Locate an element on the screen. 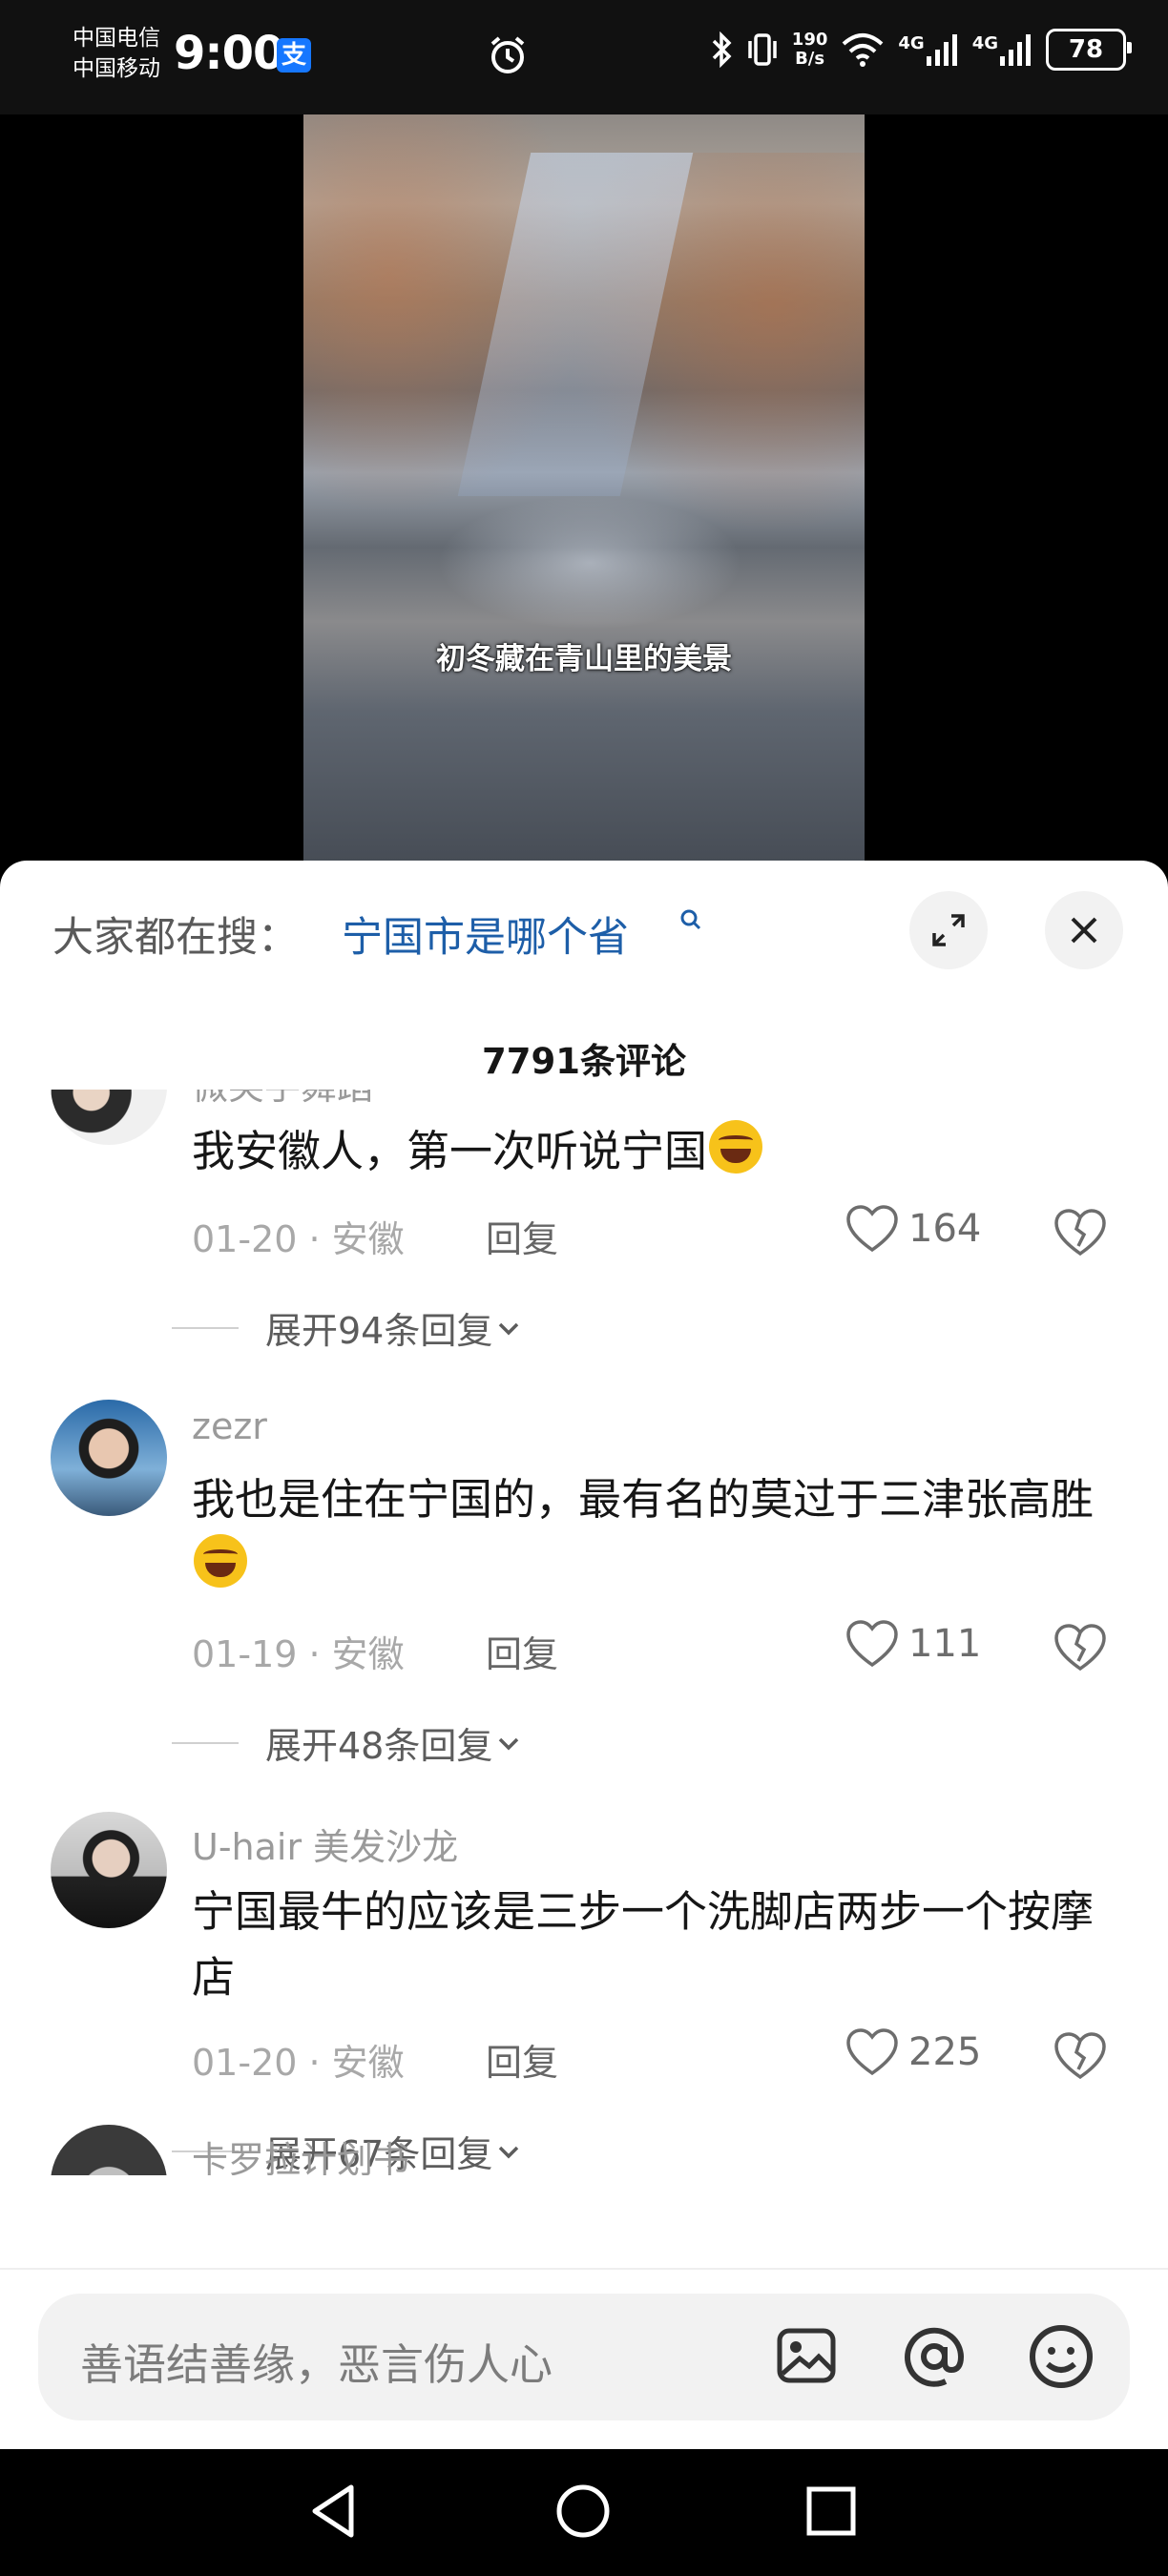  search-suggestion-link: 宁国市是哪个省 is located at coordinates (485, 934).